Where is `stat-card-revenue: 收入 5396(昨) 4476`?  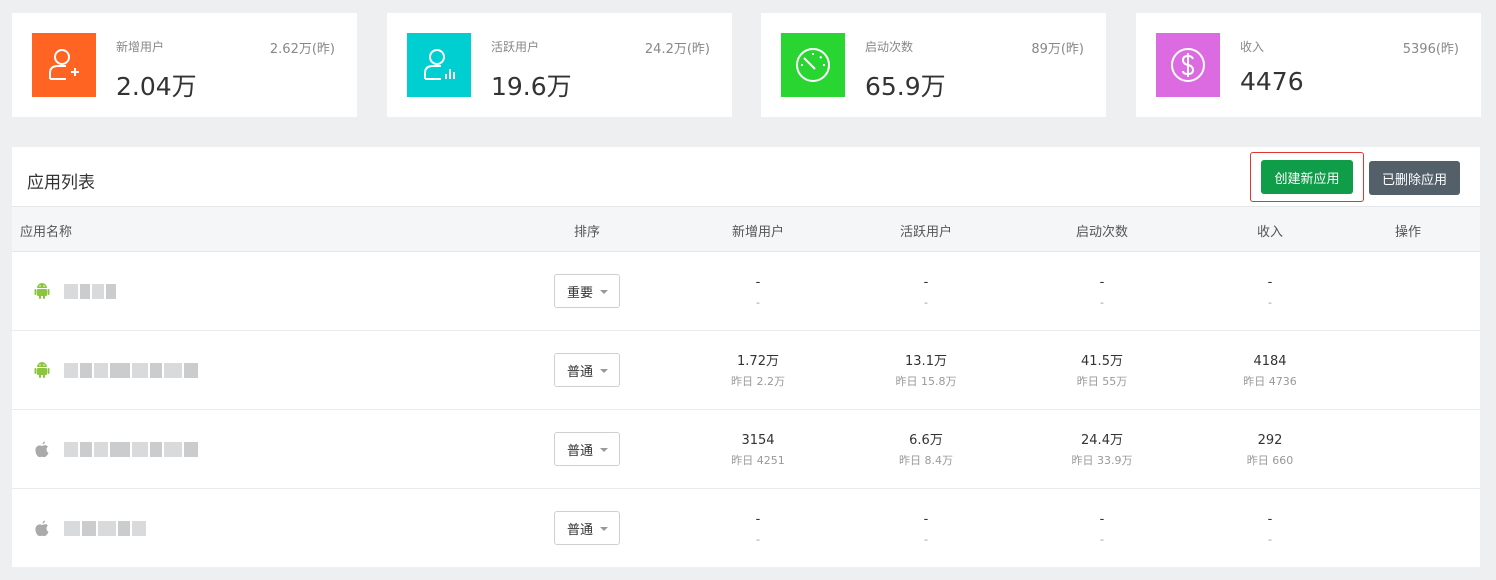 stat-card-revenue: 收入 5396(昨) 4476 is located at coordinates (1308, 65).